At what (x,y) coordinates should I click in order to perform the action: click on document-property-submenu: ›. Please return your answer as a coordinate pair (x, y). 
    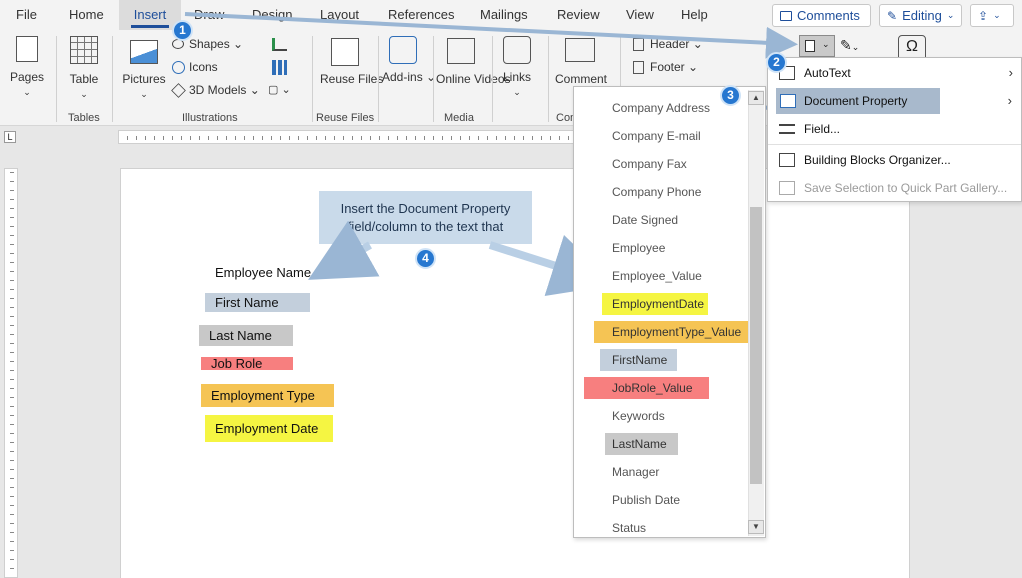
    Looking at the image, I should click on (1008, 101).